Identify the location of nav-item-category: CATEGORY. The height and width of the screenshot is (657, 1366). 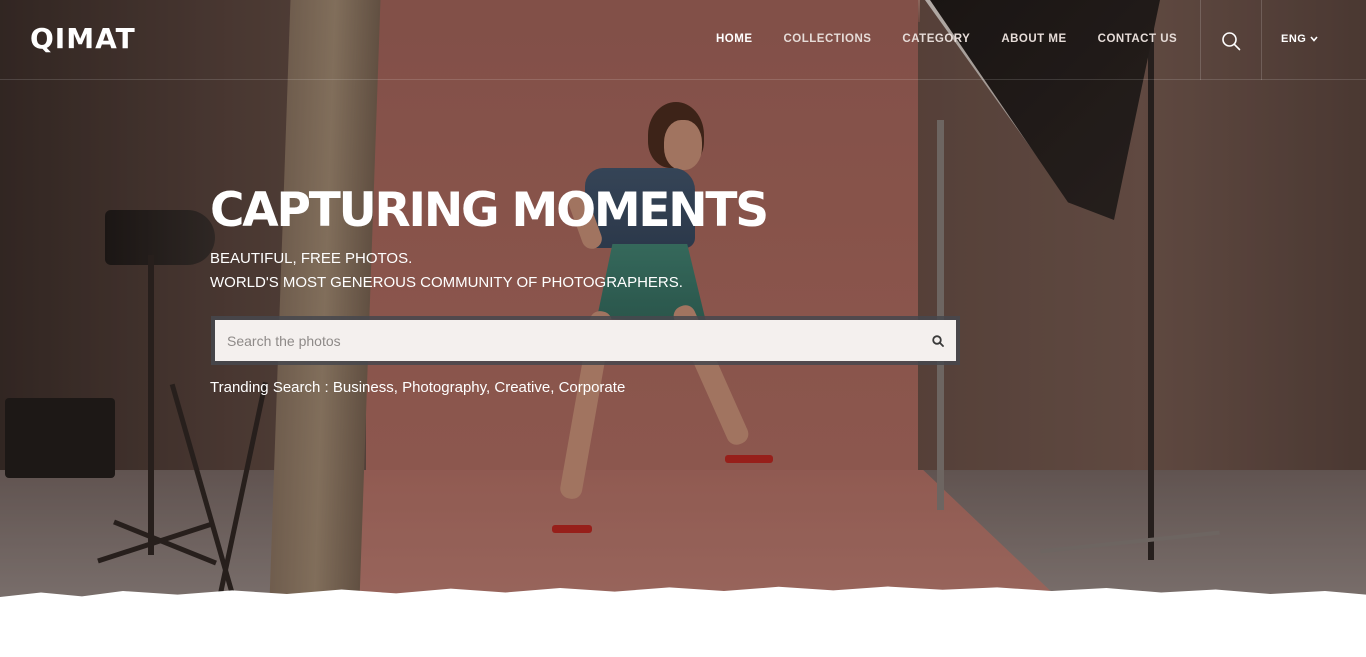
(936, 39).